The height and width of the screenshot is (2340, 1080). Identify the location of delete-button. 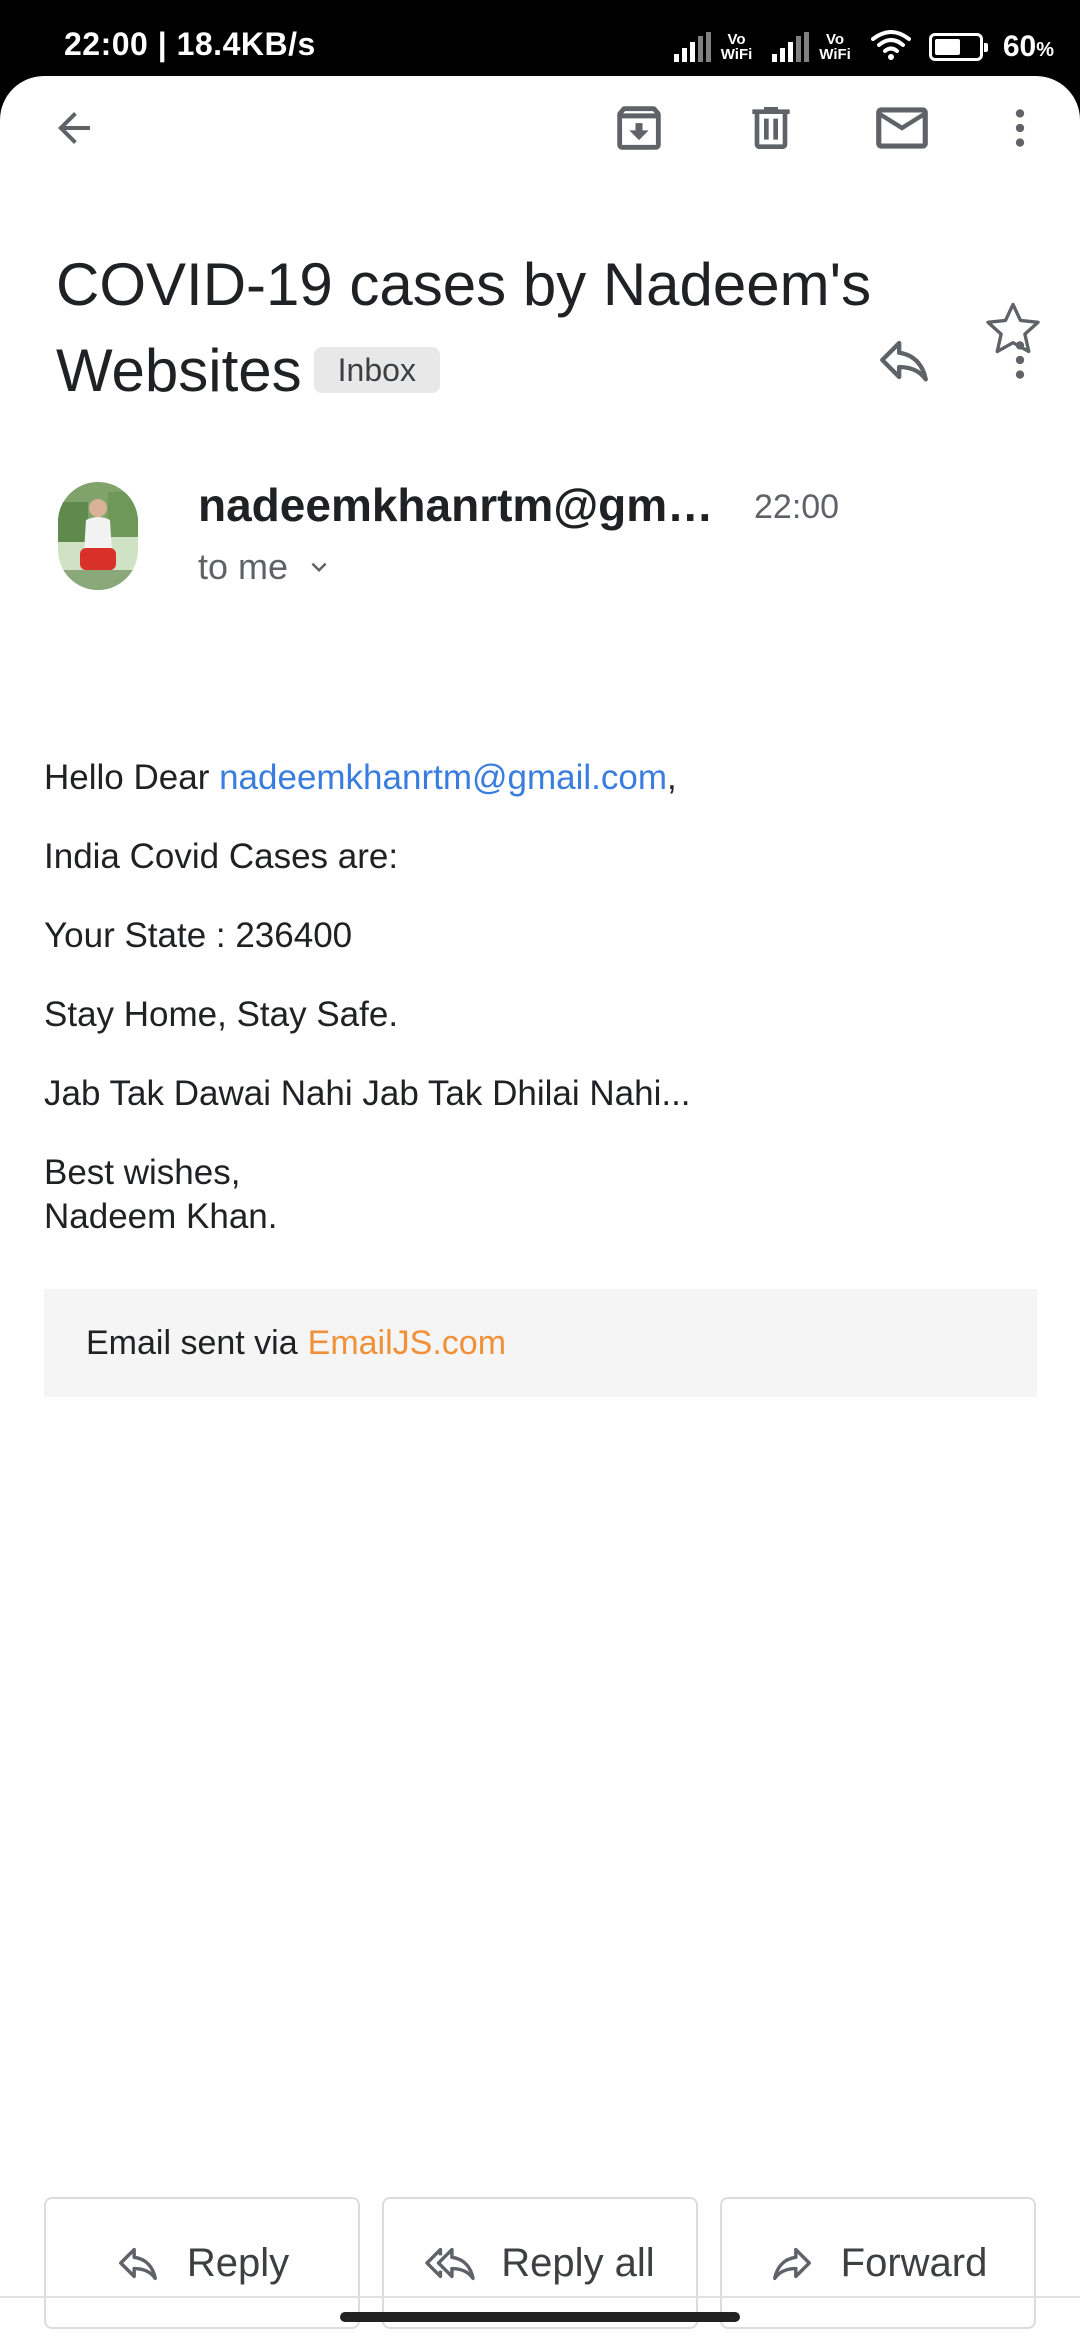
(771, 128).